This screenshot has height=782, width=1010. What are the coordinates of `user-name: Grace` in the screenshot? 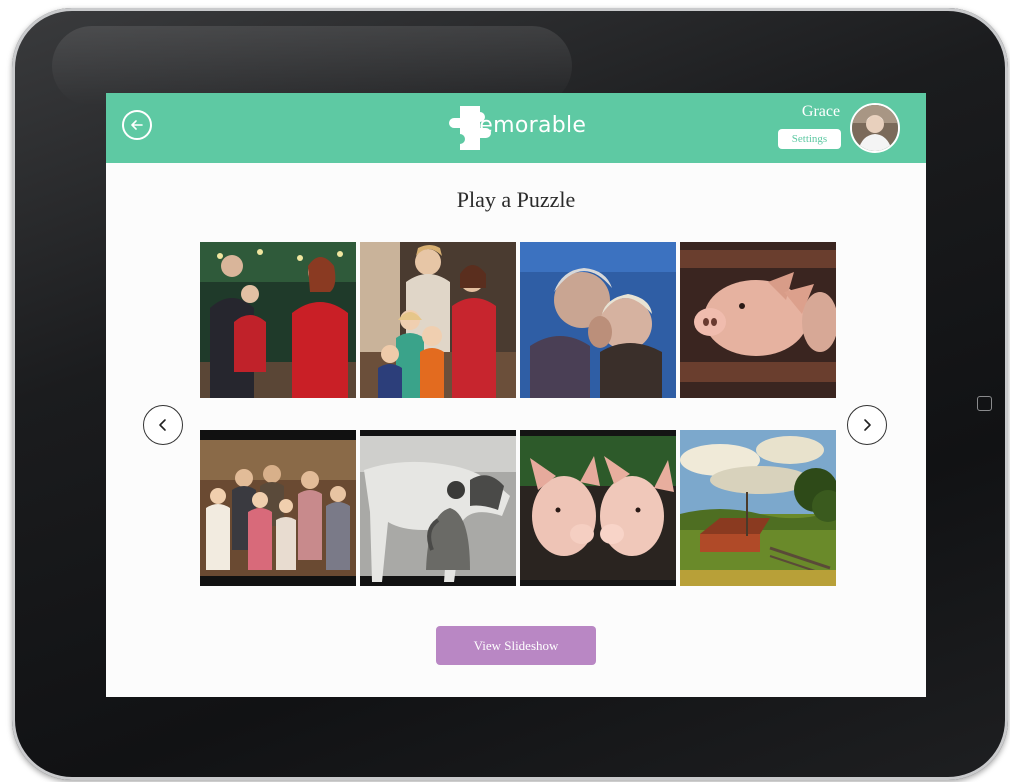 It's located at (821, 111).